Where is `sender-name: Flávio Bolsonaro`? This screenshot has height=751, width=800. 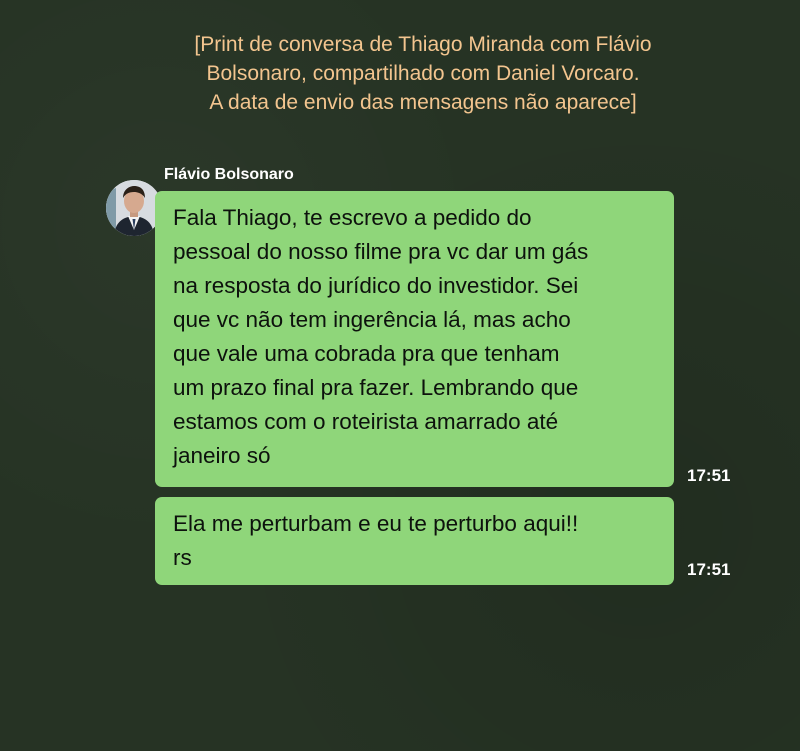 sender-name: Flávio Bolsonaro is located at coordinates (229, 174).